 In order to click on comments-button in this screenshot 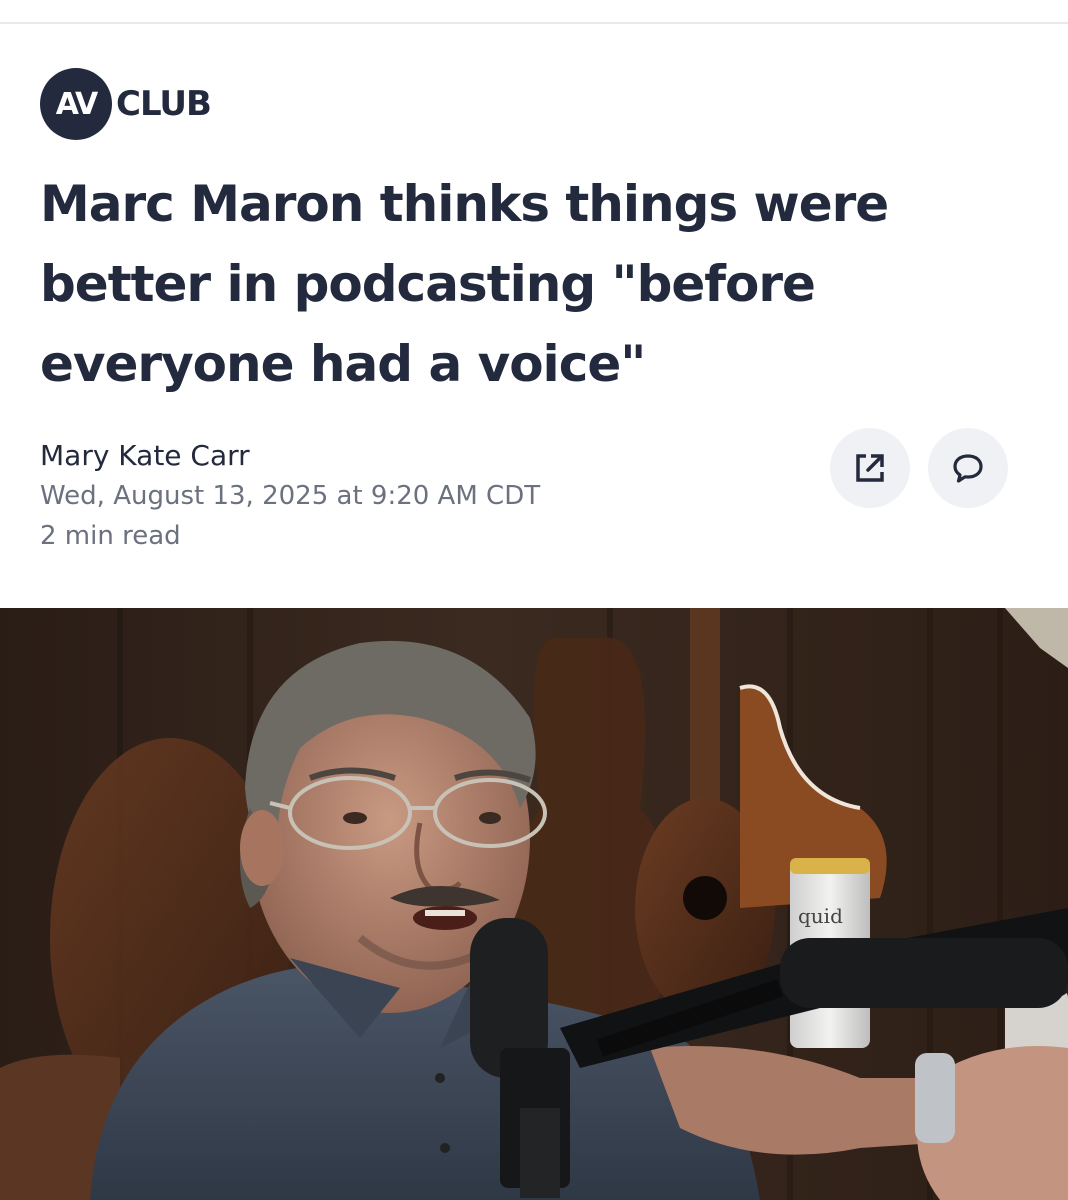, I will do `click(968, 468)`.